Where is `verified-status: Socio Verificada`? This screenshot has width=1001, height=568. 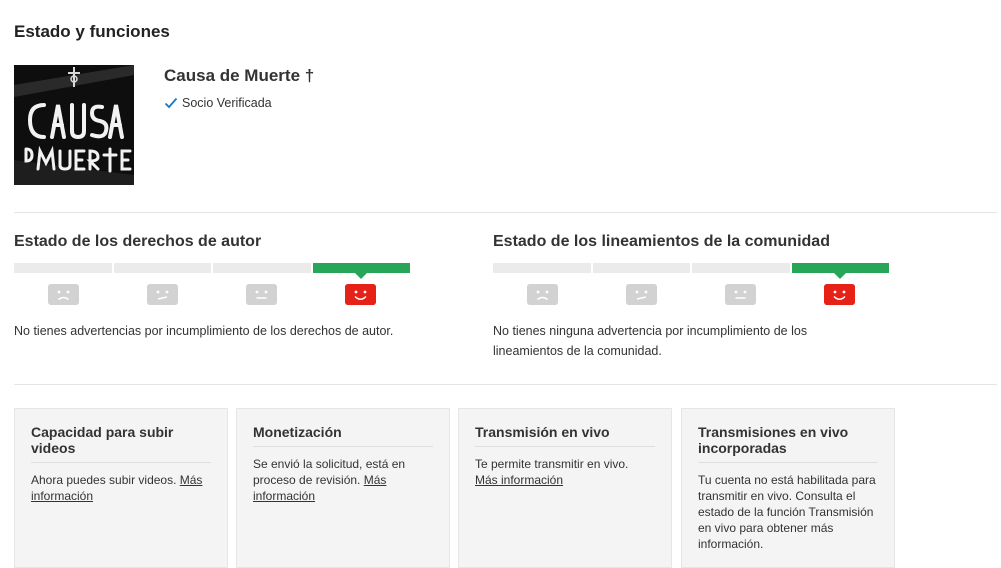 verified-status: Socio Verificada is located at coordinates (218, 103).